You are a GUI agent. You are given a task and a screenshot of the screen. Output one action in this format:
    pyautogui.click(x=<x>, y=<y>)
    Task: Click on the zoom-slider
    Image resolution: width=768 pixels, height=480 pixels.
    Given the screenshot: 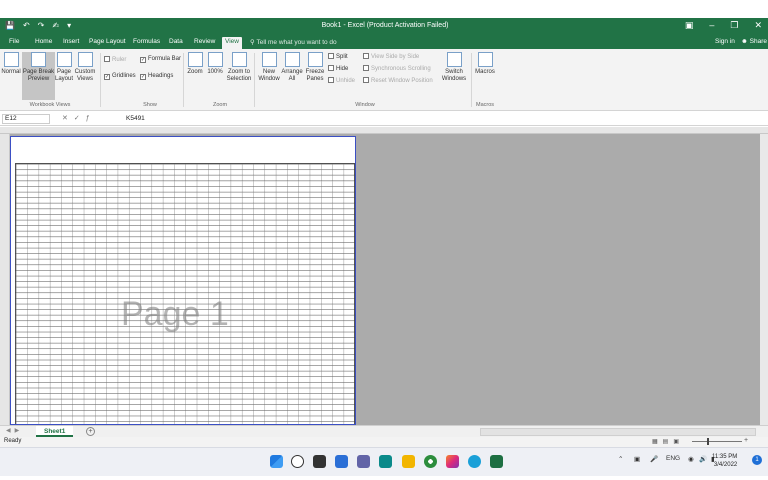 What is the action you would take?
    pyautogui.click(x=717, y=441)
    